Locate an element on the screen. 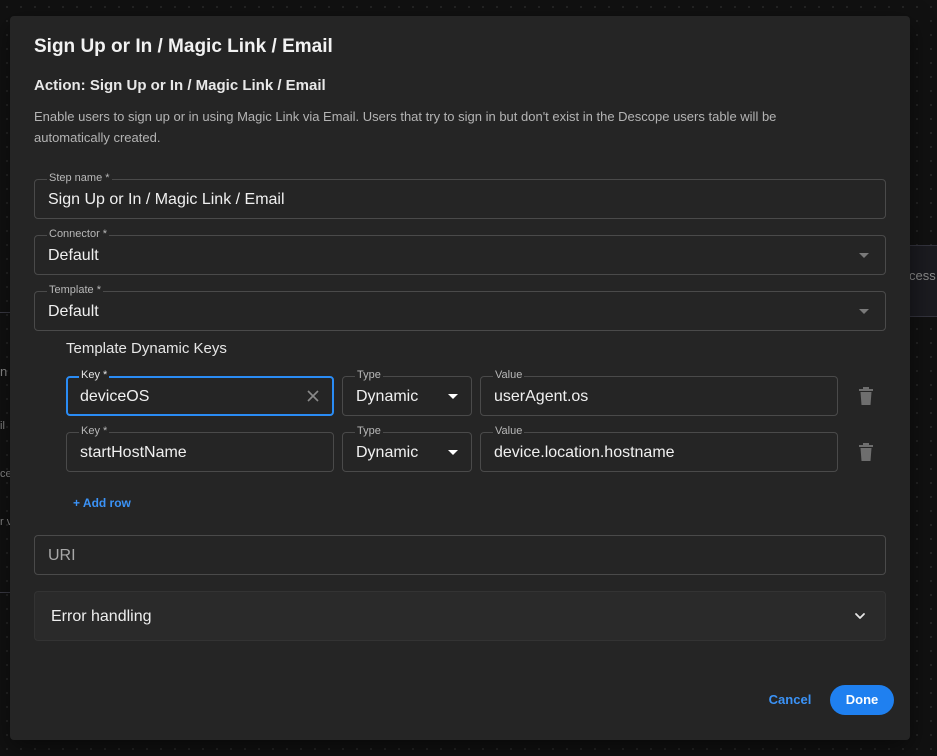 Image resolution: width=937 pixels, height=756 pixels. clear-icon is located at coordinates (313, 396).